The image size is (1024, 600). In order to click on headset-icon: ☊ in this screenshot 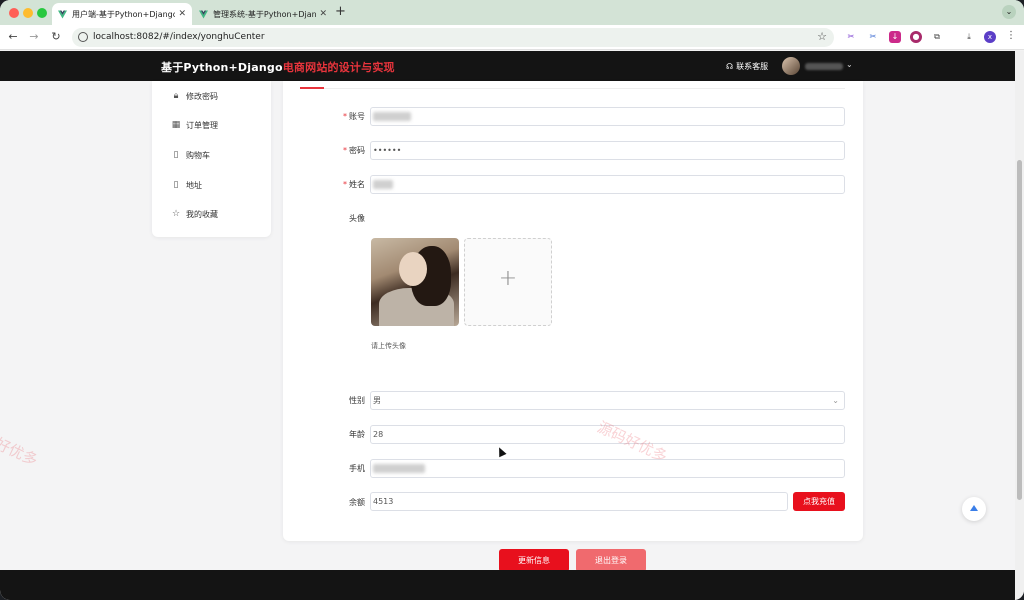, I will do `click(730, 66)`.